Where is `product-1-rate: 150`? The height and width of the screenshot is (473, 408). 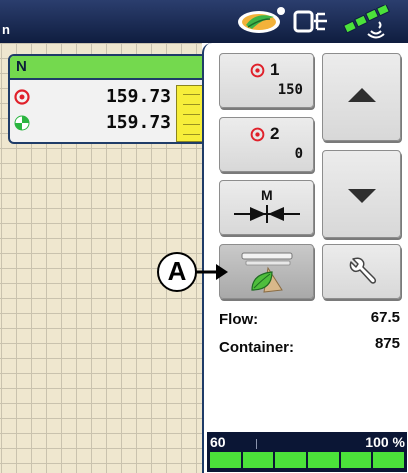
product-1-rate: 150 is located at coordinates (290, 90).